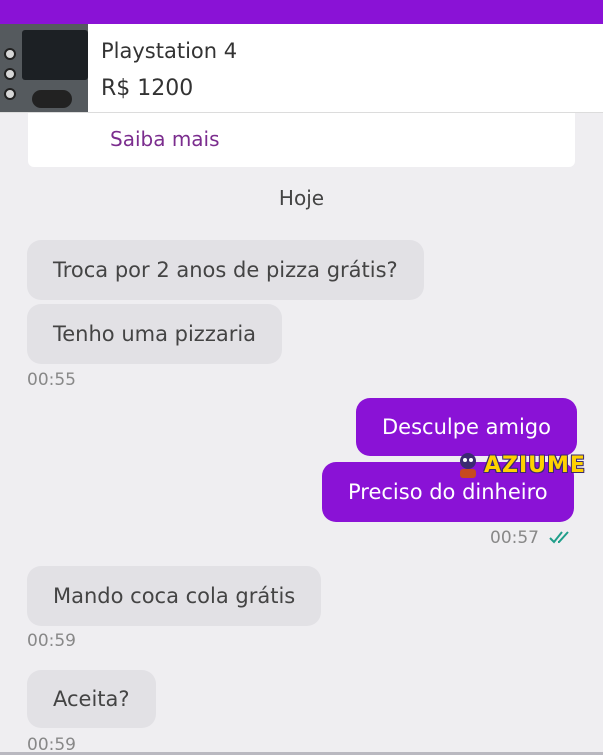  Describe the element at coordinates (448, 492) in the screenshot. I see `message-text: Preciso do dinheiro` at that location.